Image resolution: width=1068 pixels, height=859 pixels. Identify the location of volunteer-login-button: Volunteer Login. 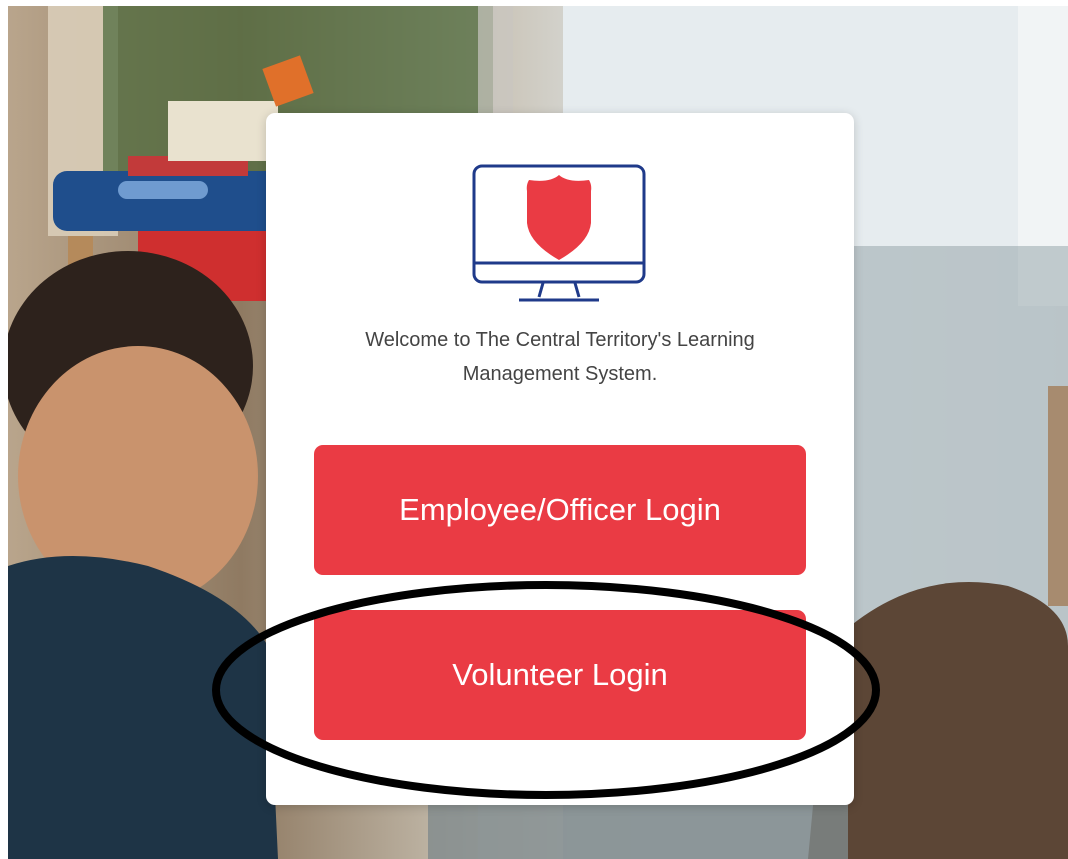
(560, 675).